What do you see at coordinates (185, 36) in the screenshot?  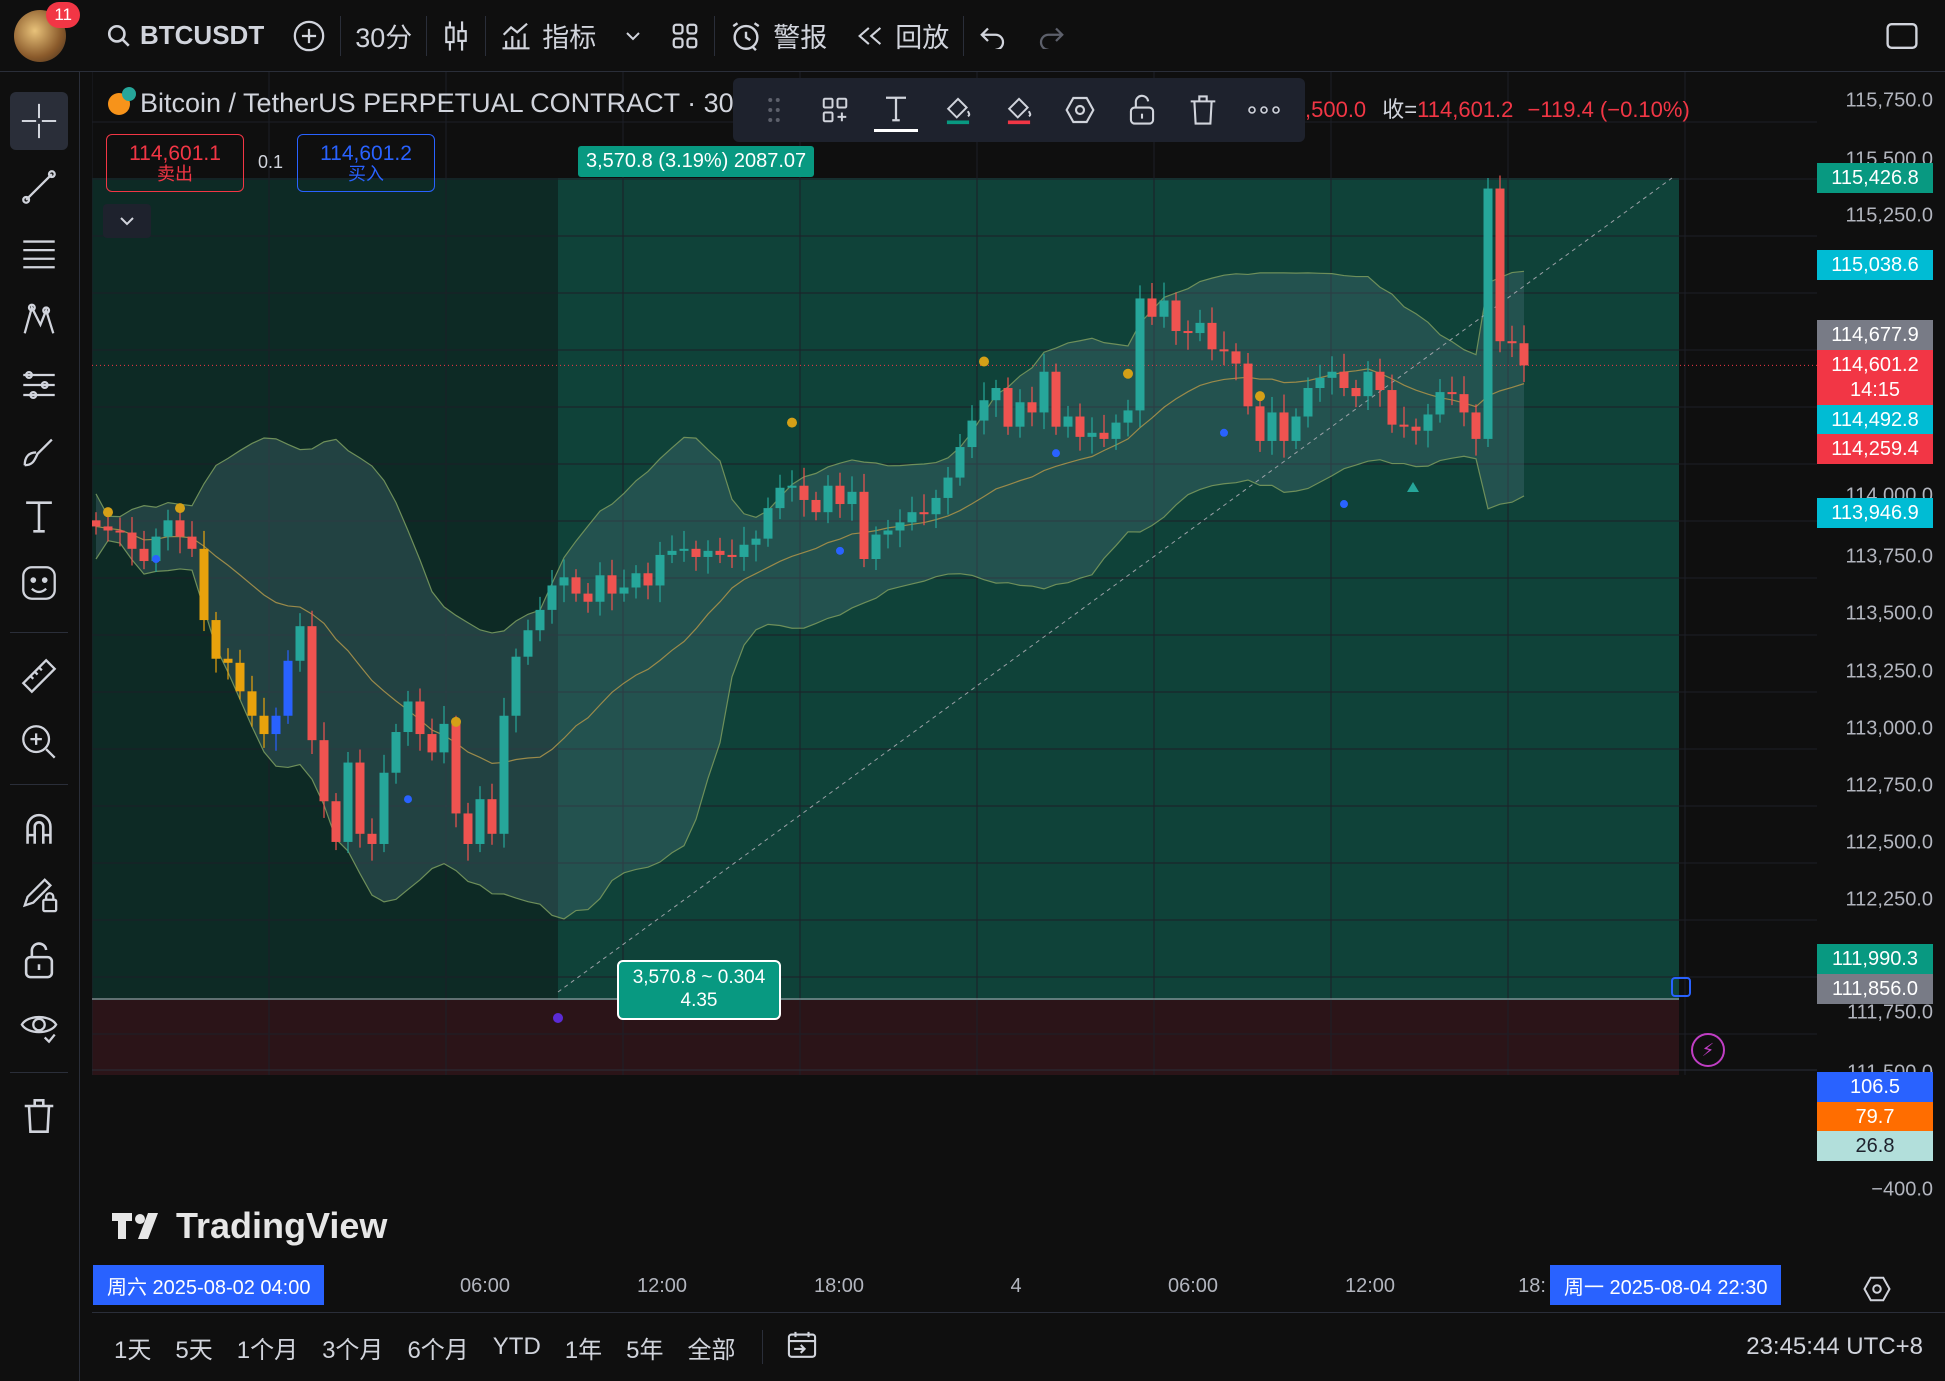 I see `symbol-search-button: BTCUSDT` at bounding box center [185, 36].